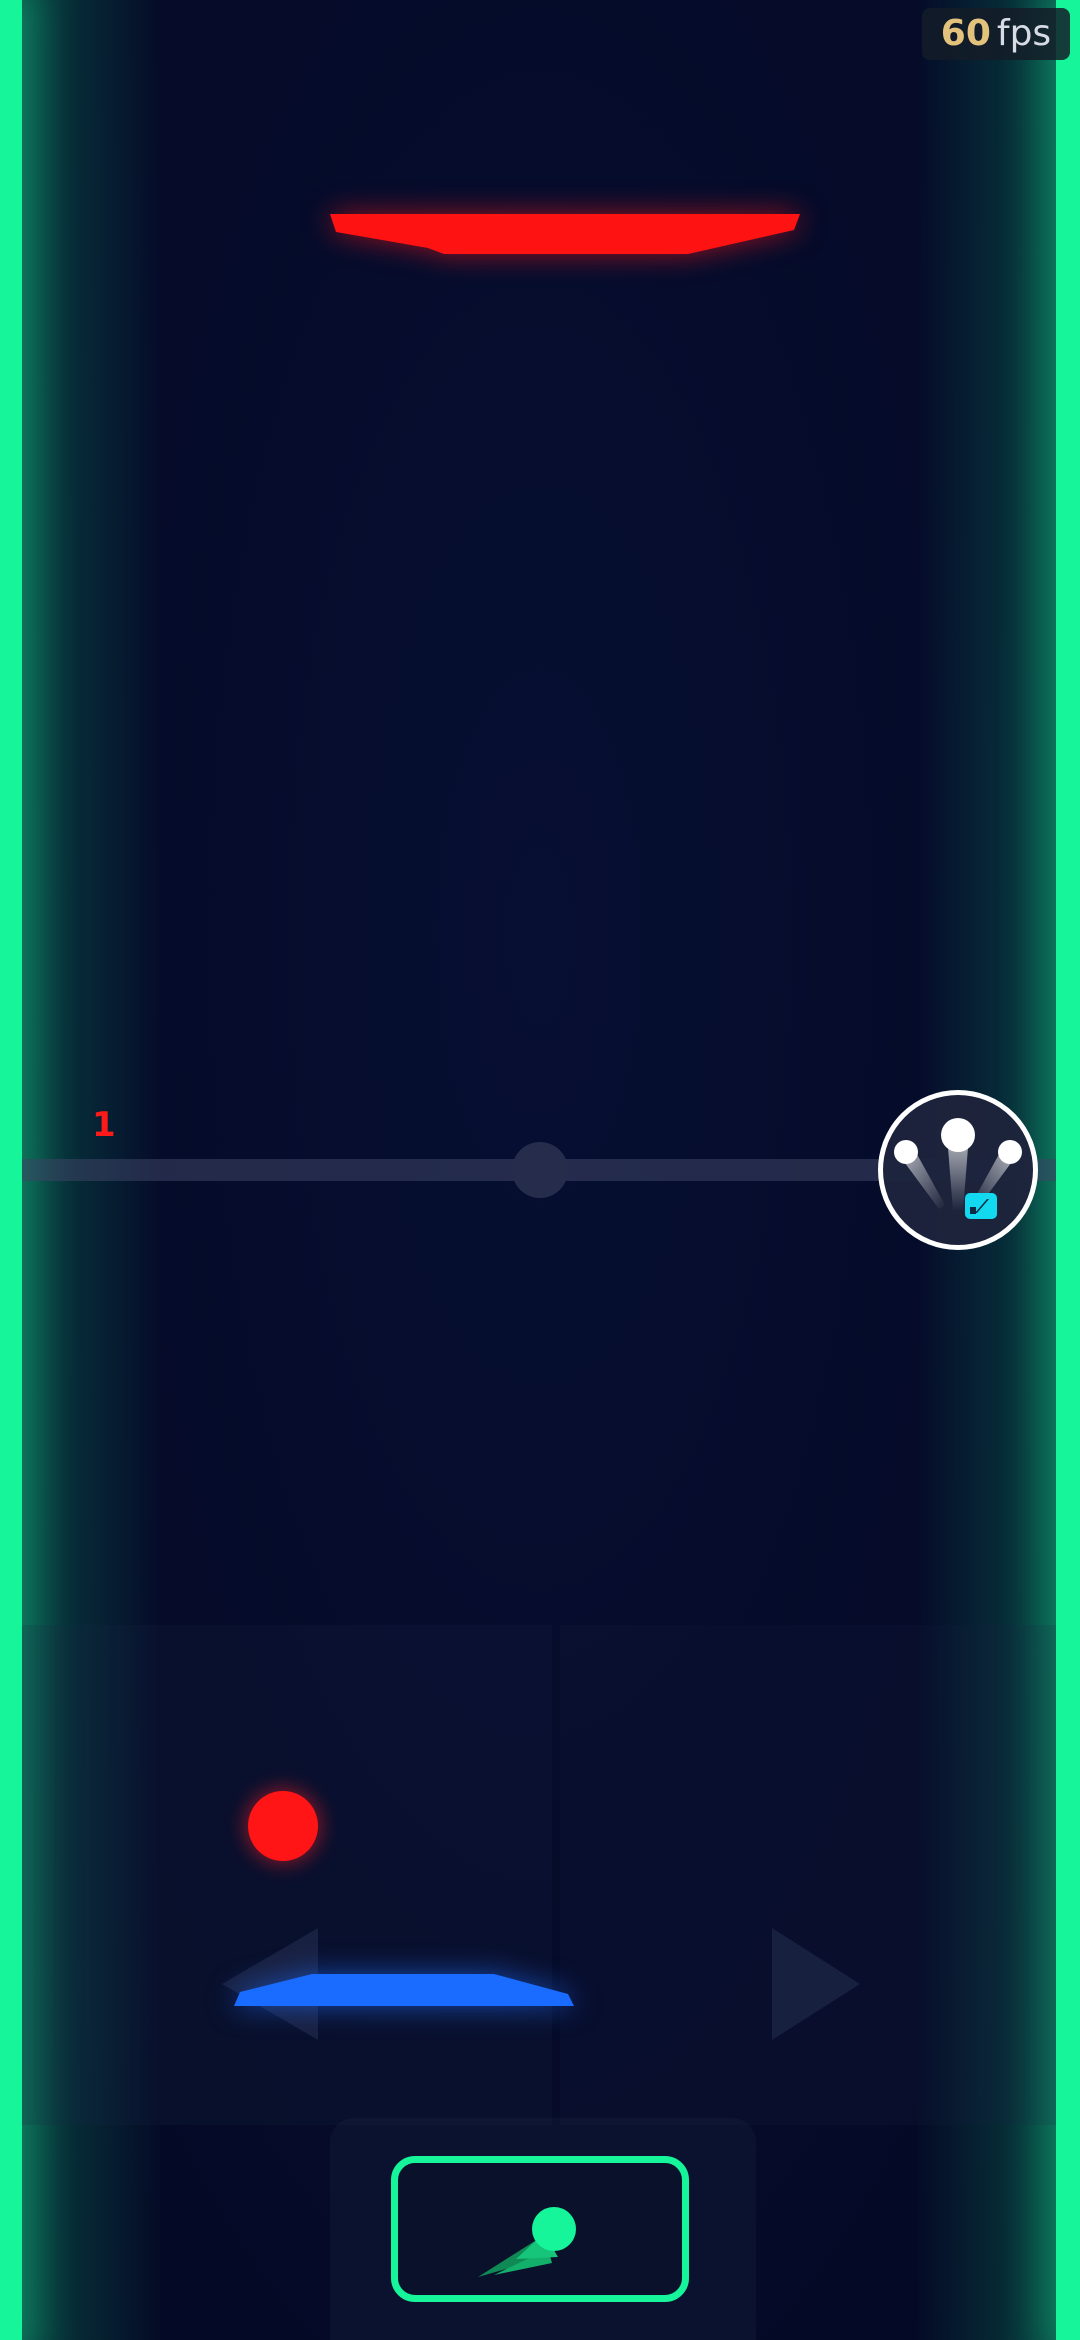 This screenshot has height=2340, width=1080. I want to click on center-marker, so click(540, 1170).